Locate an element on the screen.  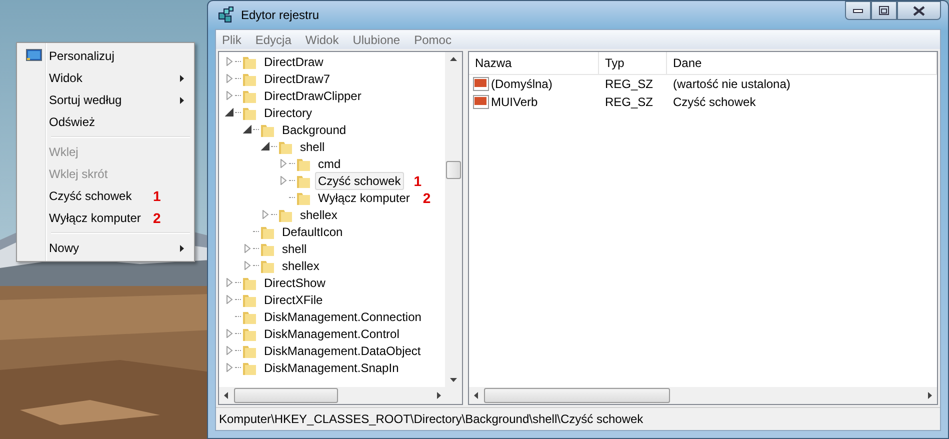
maximize-button is located at coordinates (884, 10).